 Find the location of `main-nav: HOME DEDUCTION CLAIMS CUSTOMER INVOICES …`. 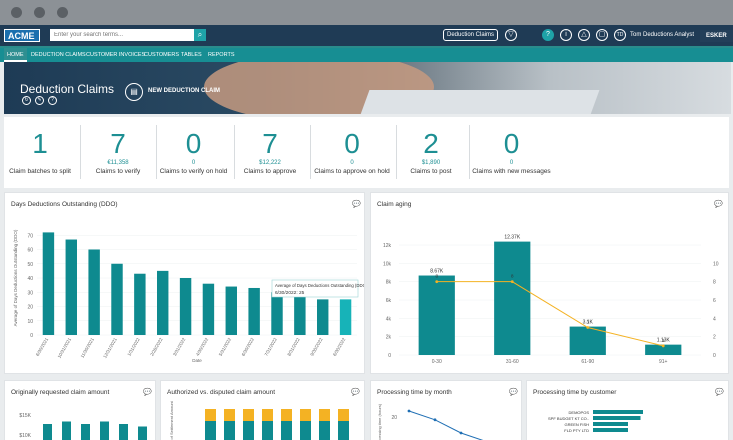

main-nav: HOME DEDUCTION CLAIMS CUSTOMER INVOICES … is located at coordinates (366, 54).